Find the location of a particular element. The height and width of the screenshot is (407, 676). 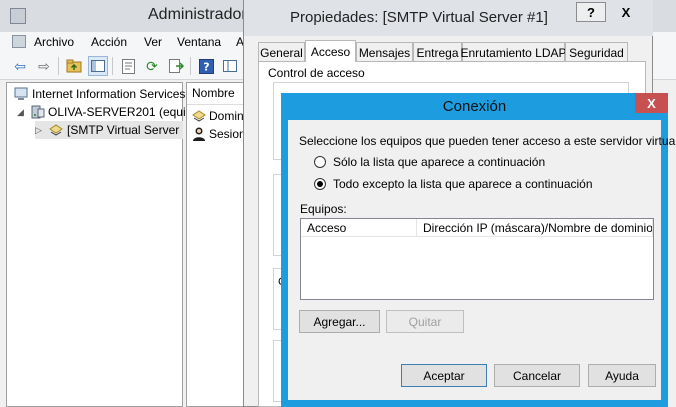

mmc-window-title: Administrador is located at coordinates (197, 14).